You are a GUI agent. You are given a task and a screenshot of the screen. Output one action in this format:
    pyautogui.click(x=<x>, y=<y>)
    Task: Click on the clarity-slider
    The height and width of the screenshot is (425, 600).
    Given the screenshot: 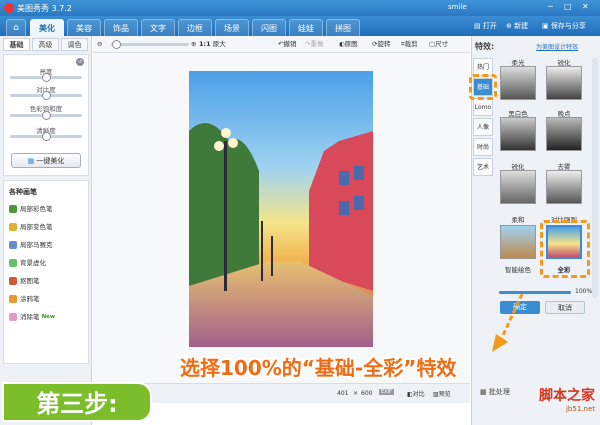 What is the action you would take?
    pyautogui.click(x=46, y=136)
    